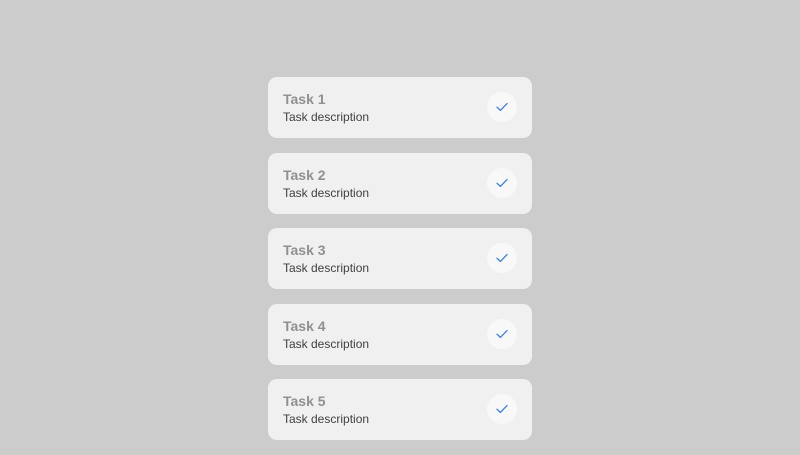 The height and width of the screenshot is (455, 800). What do you see at coordinates (400, 334) in the screenshot?
I see `task-card-4: Task 4 Task description` at bounding box center [400, 334].